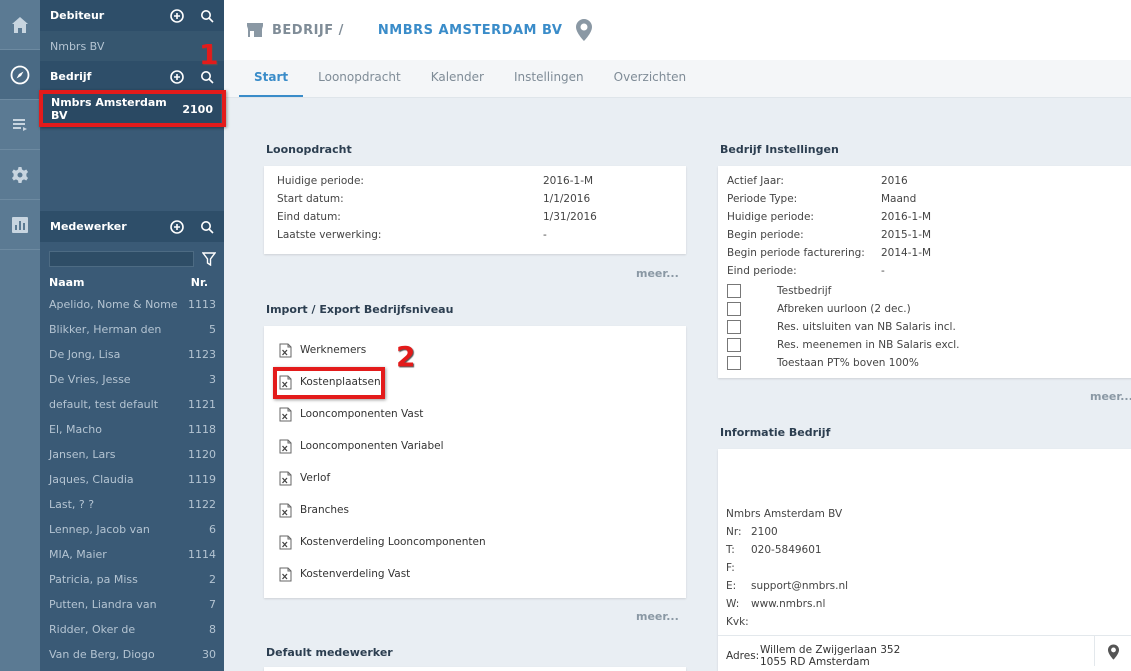 The width and height of the screenshot is (1131, 671). I want to click on employee-name: Ridder, Oker de, so click(92, 629).